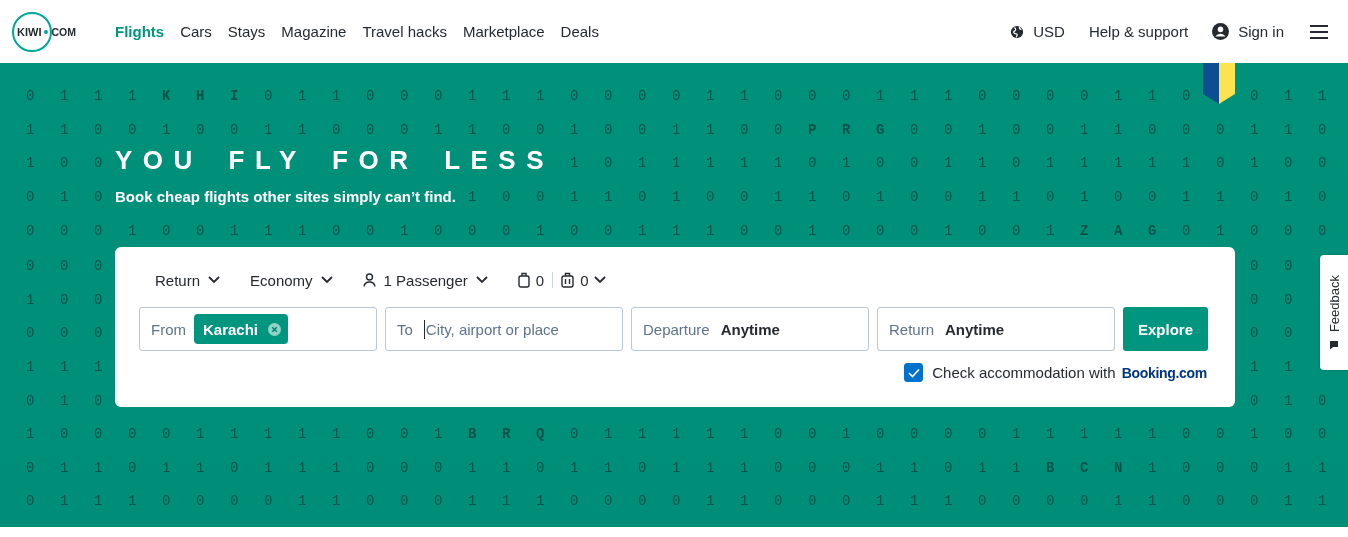  I want to click on check-icon, so click(913, 372).